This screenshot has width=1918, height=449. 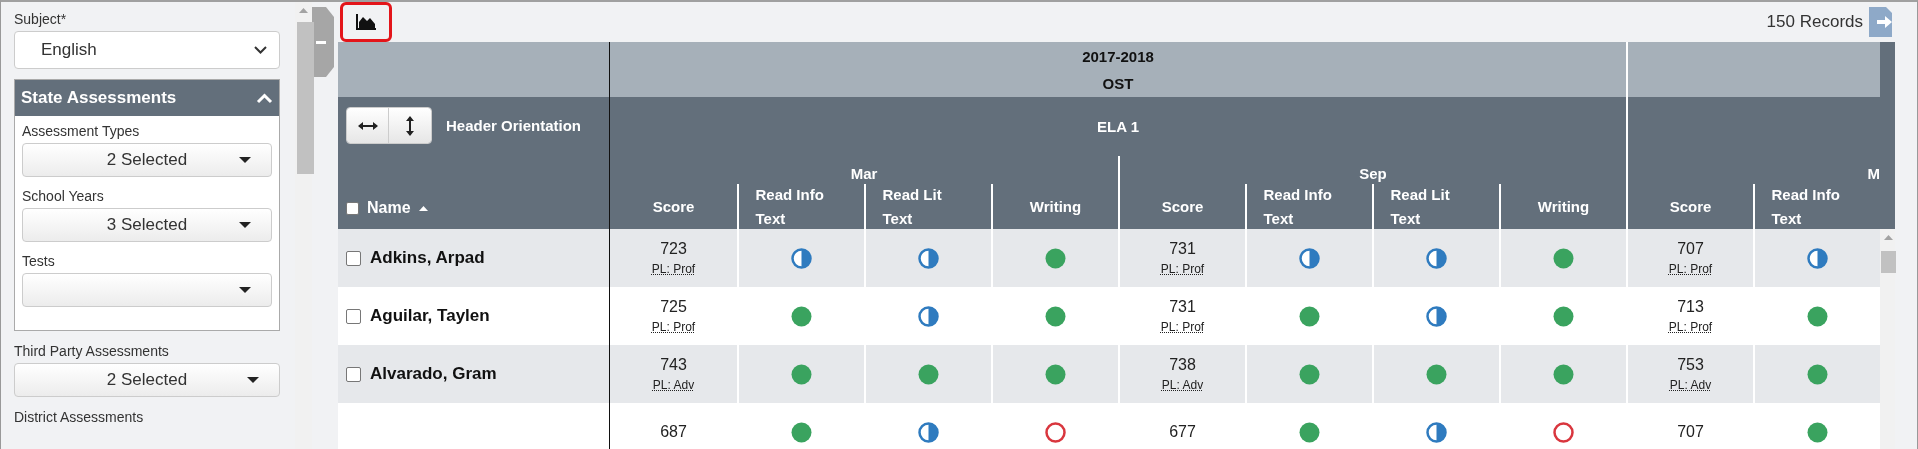 I want to click on score-value: 725, so click(x=673, y=307).